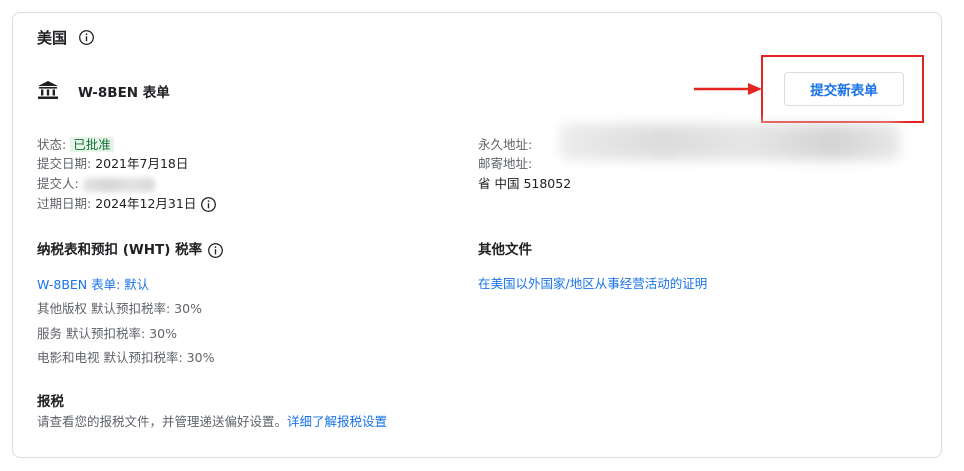  What do you see at coordinates (50, 402) in the screenshot?
I see `tax-report-title: 报税` at bounding box center [50, 402].